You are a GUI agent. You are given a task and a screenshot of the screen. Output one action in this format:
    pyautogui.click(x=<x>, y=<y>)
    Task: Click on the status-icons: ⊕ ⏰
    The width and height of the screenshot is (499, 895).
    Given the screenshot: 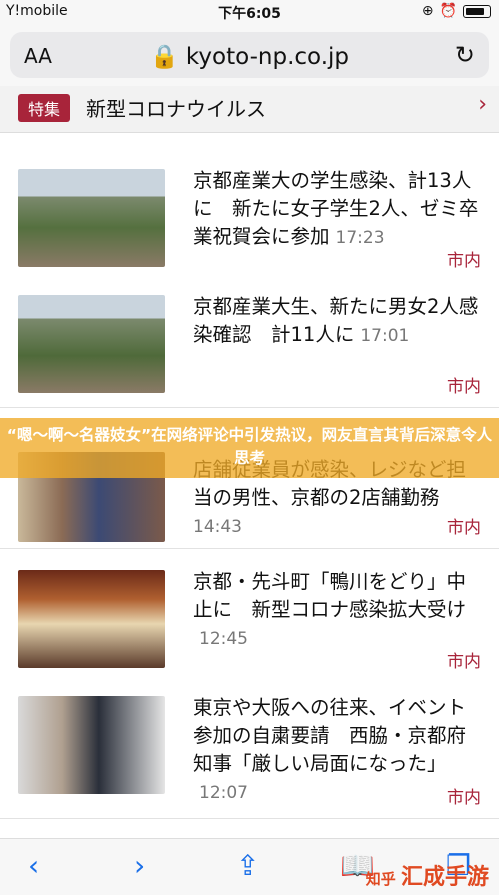 What is the action you would take?
    pyautogui.click(x=456, y=11)
    